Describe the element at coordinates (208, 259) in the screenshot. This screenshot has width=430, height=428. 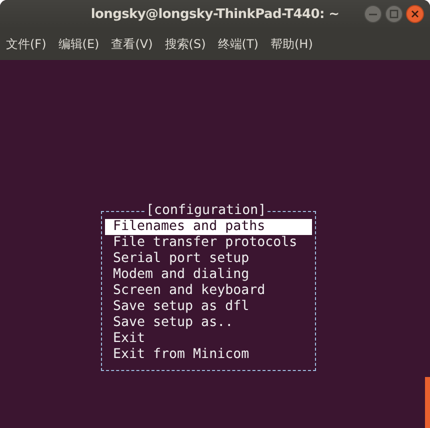
I see `menu-option: Serial port setup` at that location.